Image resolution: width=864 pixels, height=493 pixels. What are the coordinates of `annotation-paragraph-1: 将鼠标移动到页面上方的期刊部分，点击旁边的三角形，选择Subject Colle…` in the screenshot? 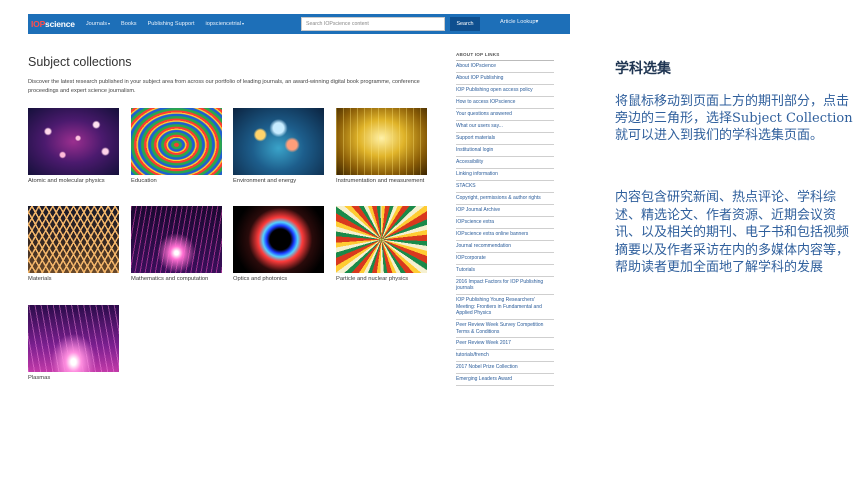 It's located at (734, 118).